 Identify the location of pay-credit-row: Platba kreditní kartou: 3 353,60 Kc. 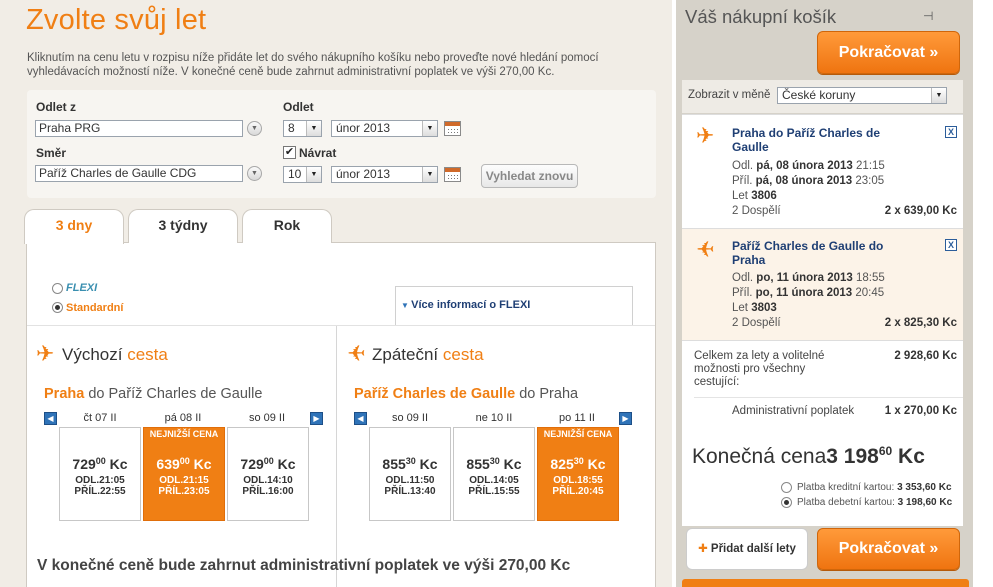
(874, 487).